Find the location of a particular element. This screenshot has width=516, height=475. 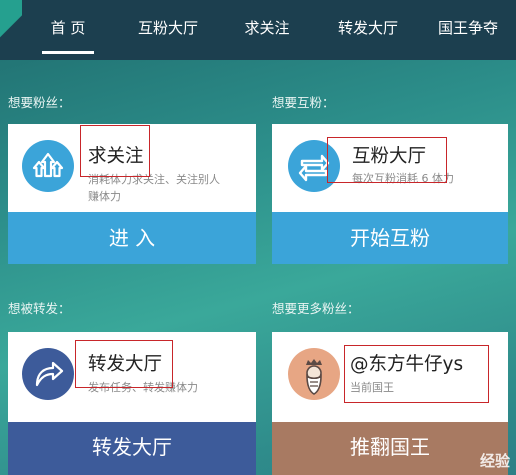

repost-hall-button: 转发大厅 is located at coordinates (132, 448).